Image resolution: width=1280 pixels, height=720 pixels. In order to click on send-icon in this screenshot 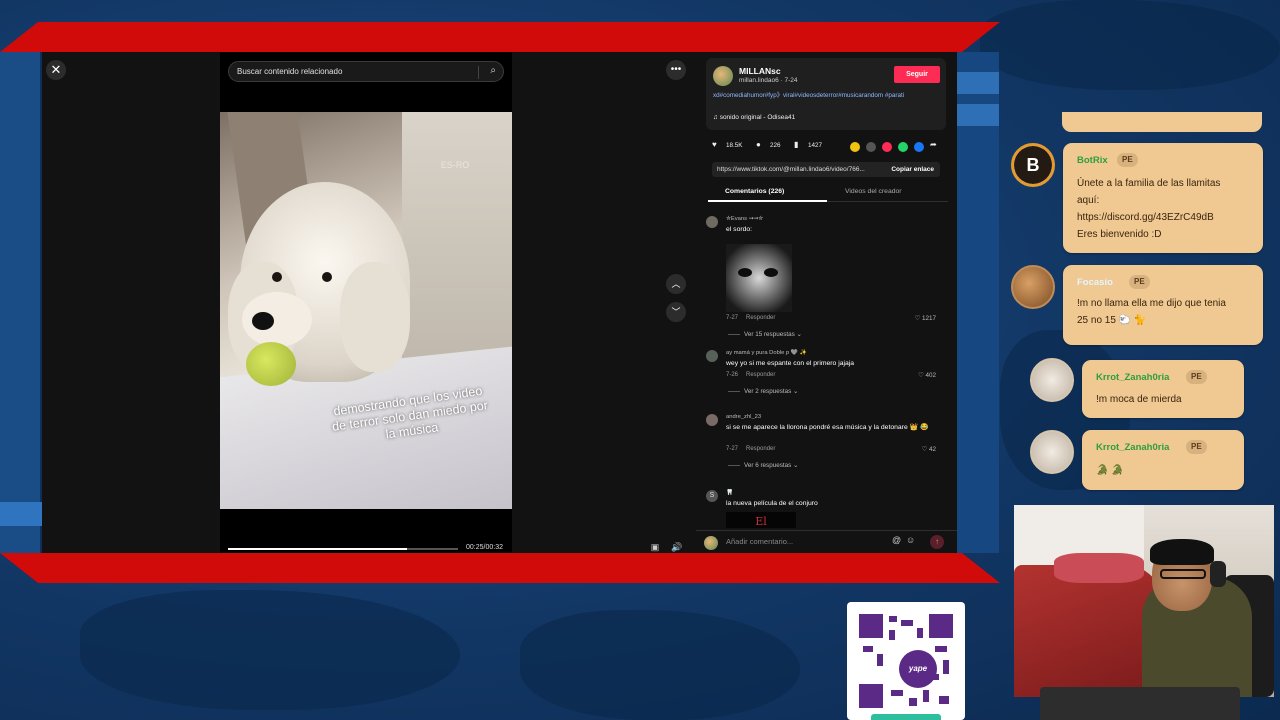, I will do `click(887, 147)`.